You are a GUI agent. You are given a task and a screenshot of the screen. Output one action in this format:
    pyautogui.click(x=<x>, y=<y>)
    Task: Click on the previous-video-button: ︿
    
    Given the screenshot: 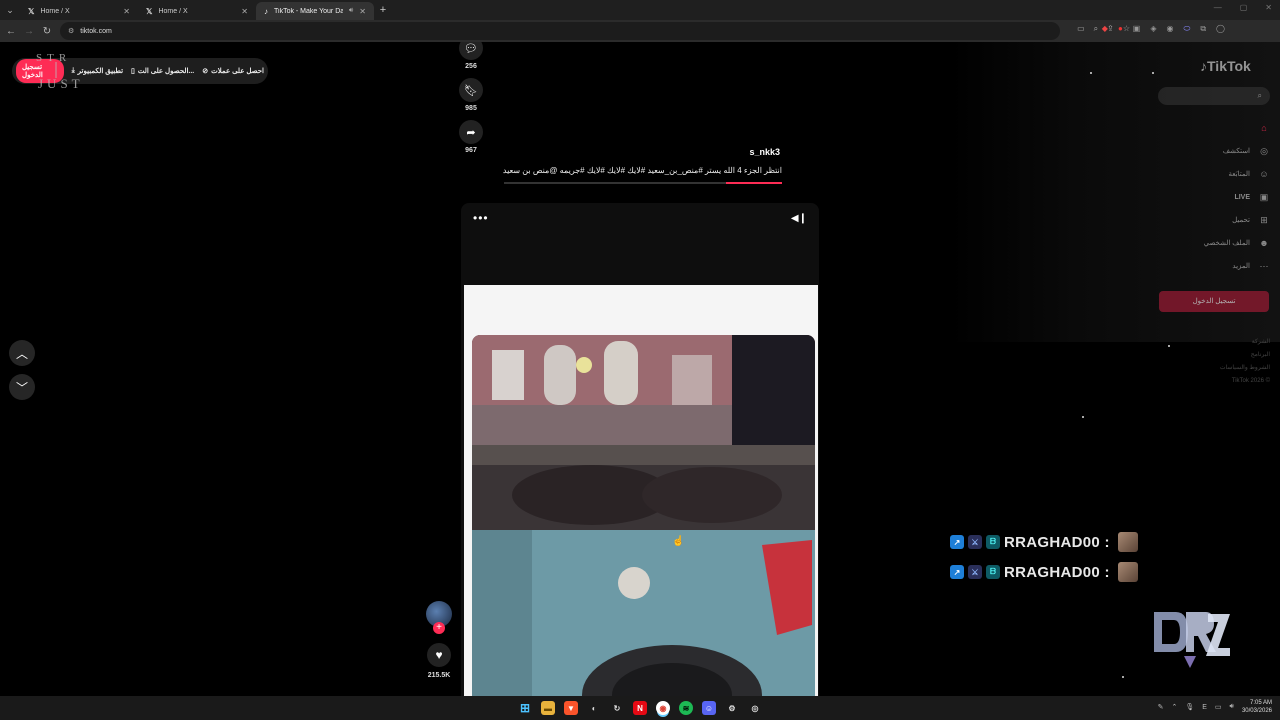 What is the action you would take?
    pyautogui.click(x=22, y=353)
    